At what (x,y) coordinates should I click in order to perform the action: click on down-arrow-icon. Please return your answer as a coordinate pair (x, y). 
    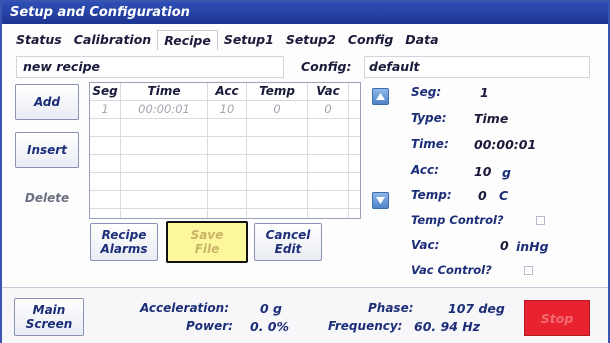
    Looking at the image, I should click on (380, 200).